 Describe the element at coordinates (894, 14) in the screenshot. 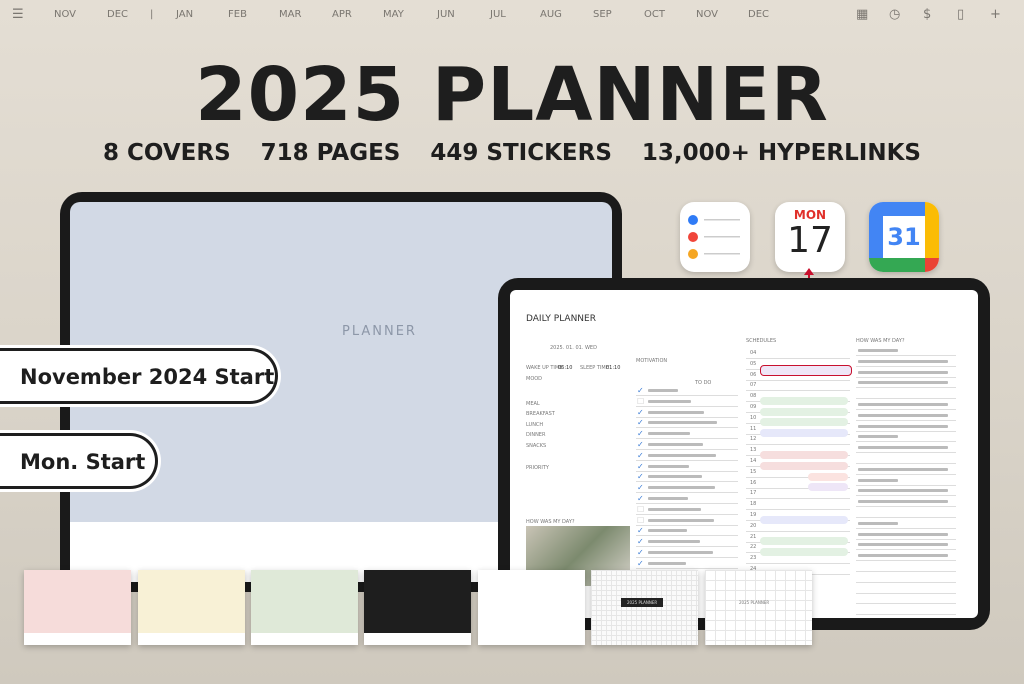

I see `clock-icon: ◷` at that location.